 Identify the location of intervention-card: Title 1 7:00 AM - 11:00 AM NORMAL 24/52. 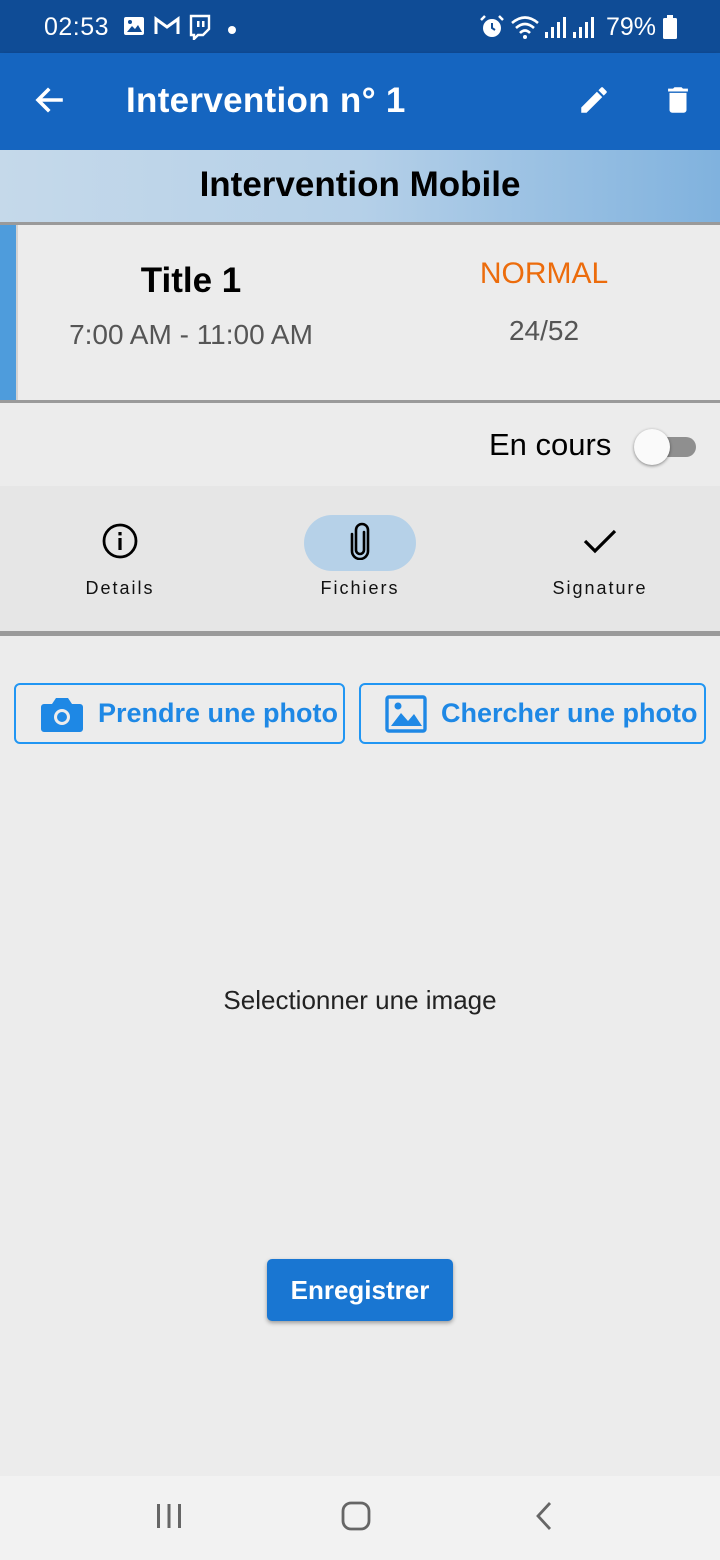
(360, 314).